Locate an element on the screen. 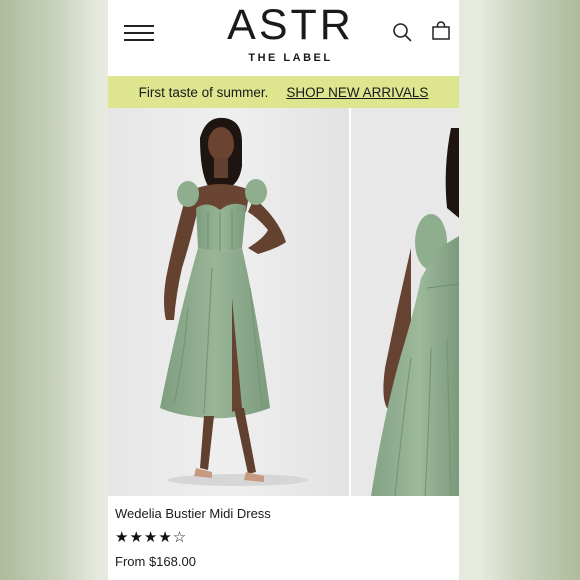 The width and height of the screenshot is (580, 580). dress-detail-image is located at coordinates (405, 302).